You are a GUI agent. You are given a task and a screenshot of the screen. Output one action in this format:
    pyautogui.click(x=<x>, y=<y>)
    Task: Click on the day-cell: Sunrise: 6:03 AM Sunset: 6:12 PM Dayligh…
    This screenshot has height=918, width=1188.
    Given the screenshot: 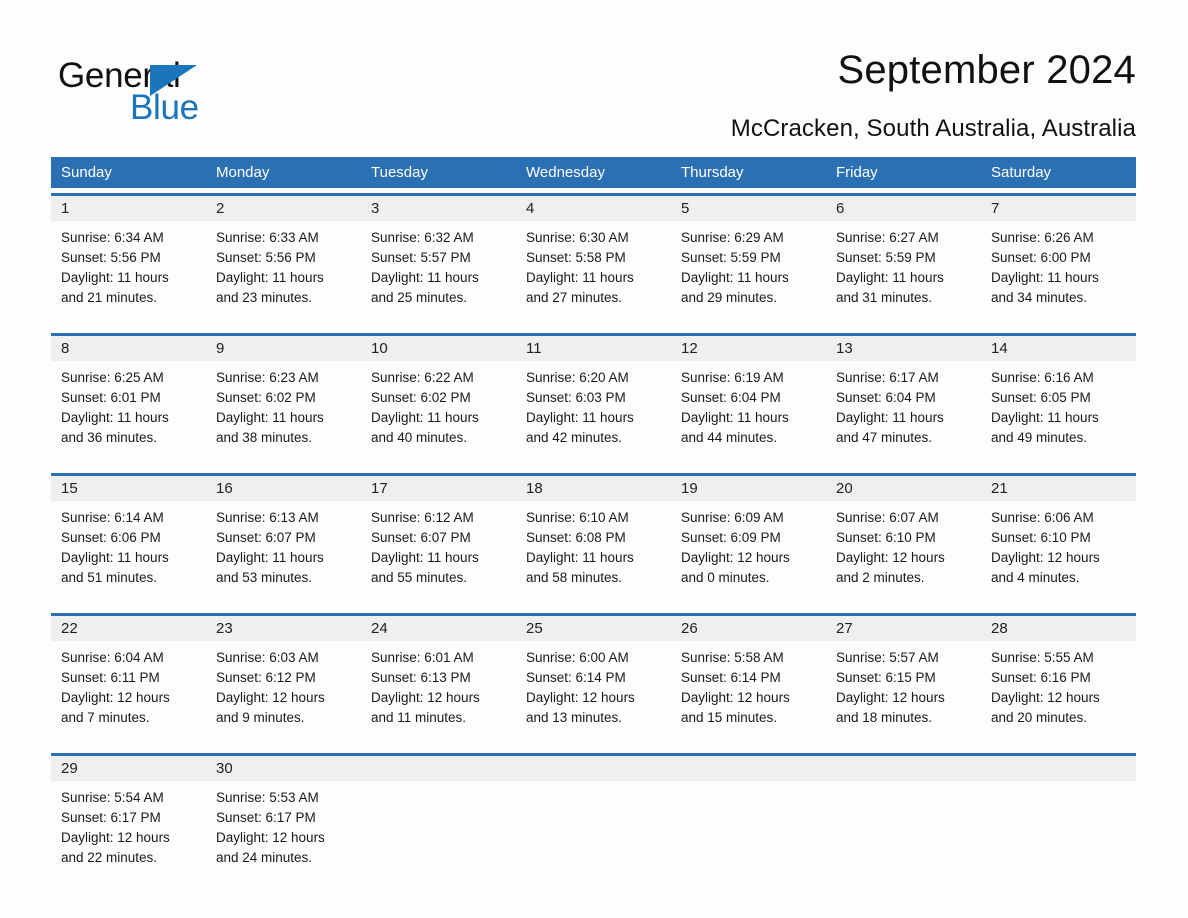 What is the action you would take?
    pyautogui.click(x=283, y=694)
    